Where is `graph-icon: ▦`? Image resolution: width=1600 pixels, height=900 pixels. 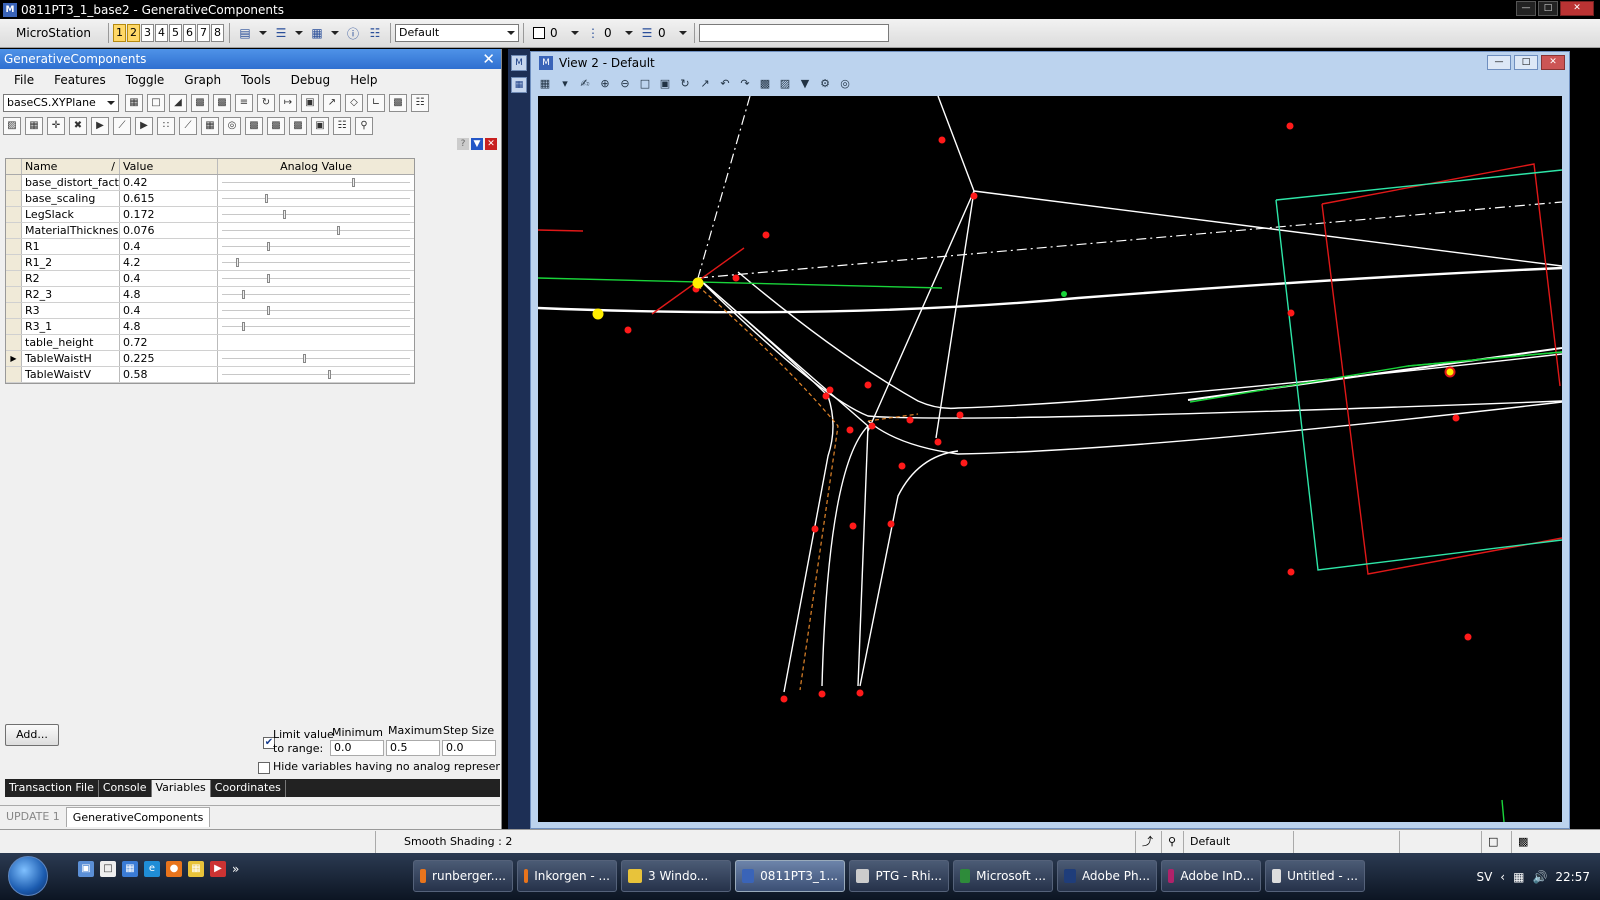 graph-icon: ▦ is located at coordinates (134, 102).